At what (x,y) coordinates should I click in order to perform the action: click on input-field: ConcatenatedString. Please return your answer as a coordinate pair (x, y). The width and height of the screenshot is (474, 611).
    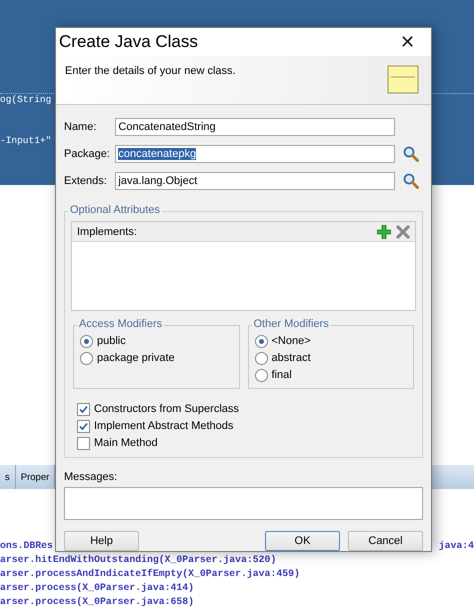
    Looking at the image, I should click on (255, 127).